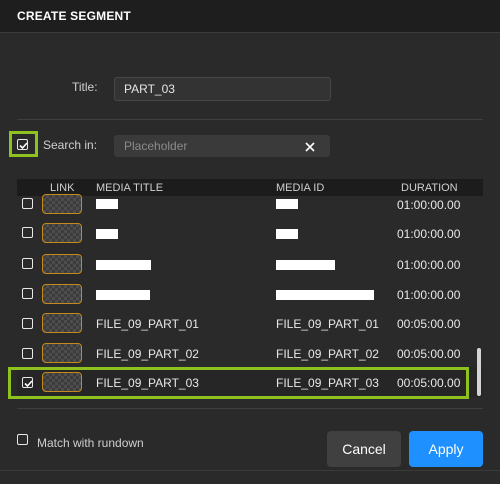 The width and height of the screenshot is (500, 484). I want to click on search-input, so click(222, 146).